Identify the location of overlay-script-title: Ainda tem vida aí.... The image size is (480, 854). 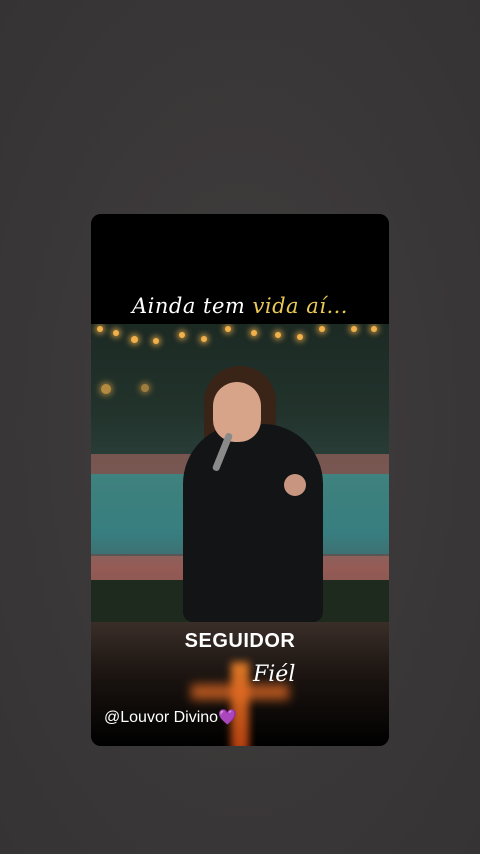
(240, 306).